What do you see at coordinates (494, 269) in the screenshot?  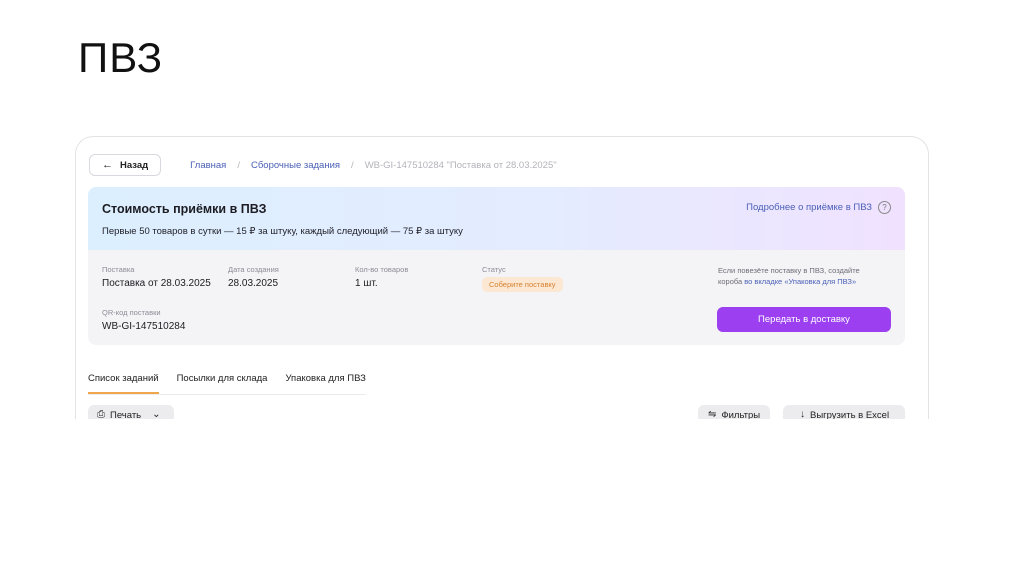 I see `status-label: Статус` at bounding box center [494, 269].